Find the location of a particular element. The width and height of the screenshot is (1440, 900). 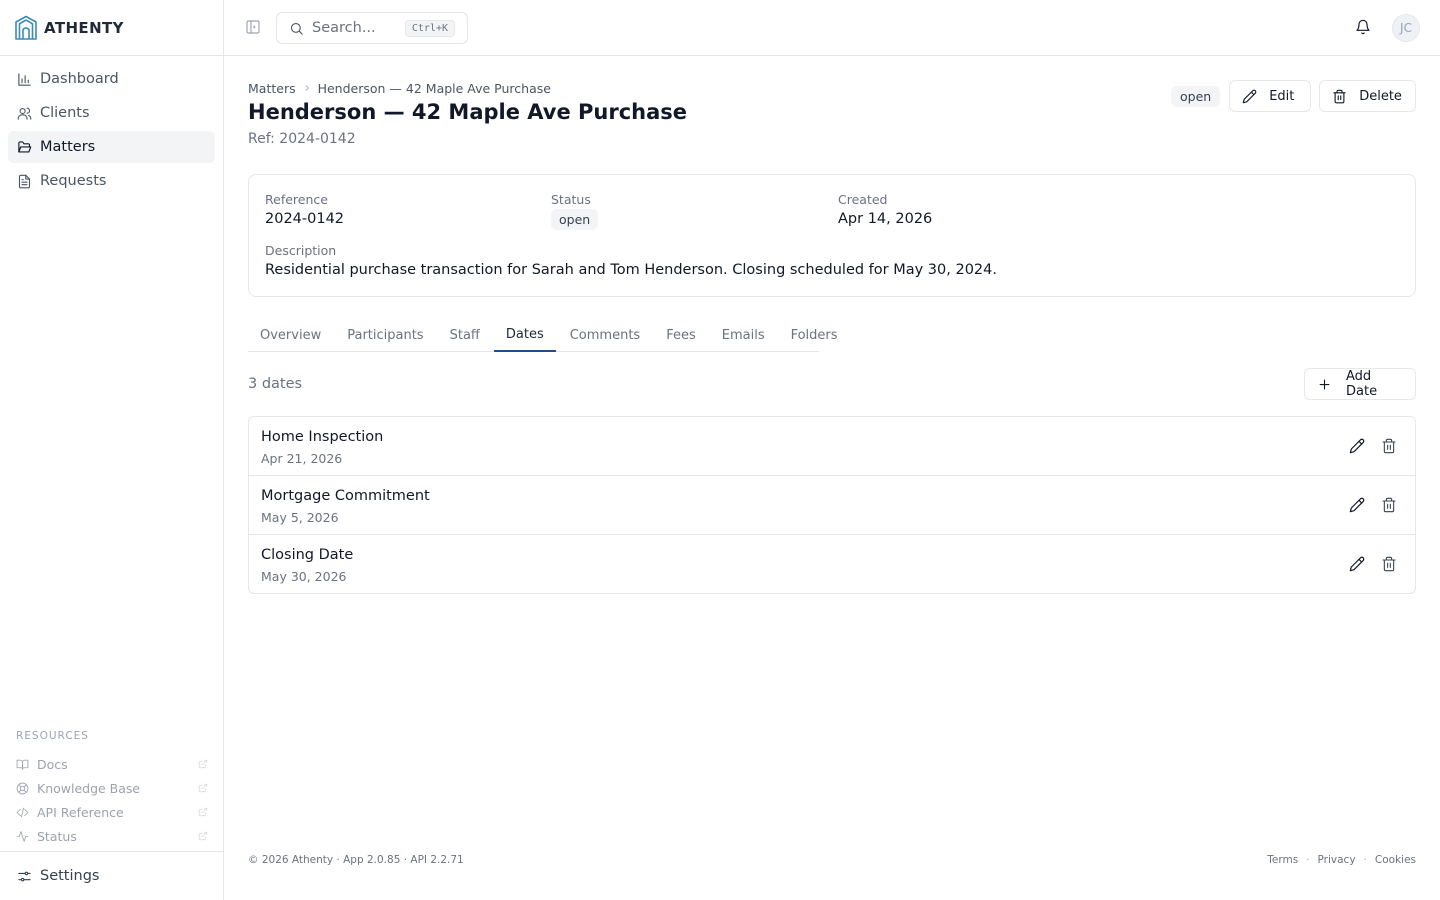

tab-staff: Staff is located at coordinates (465, 335).